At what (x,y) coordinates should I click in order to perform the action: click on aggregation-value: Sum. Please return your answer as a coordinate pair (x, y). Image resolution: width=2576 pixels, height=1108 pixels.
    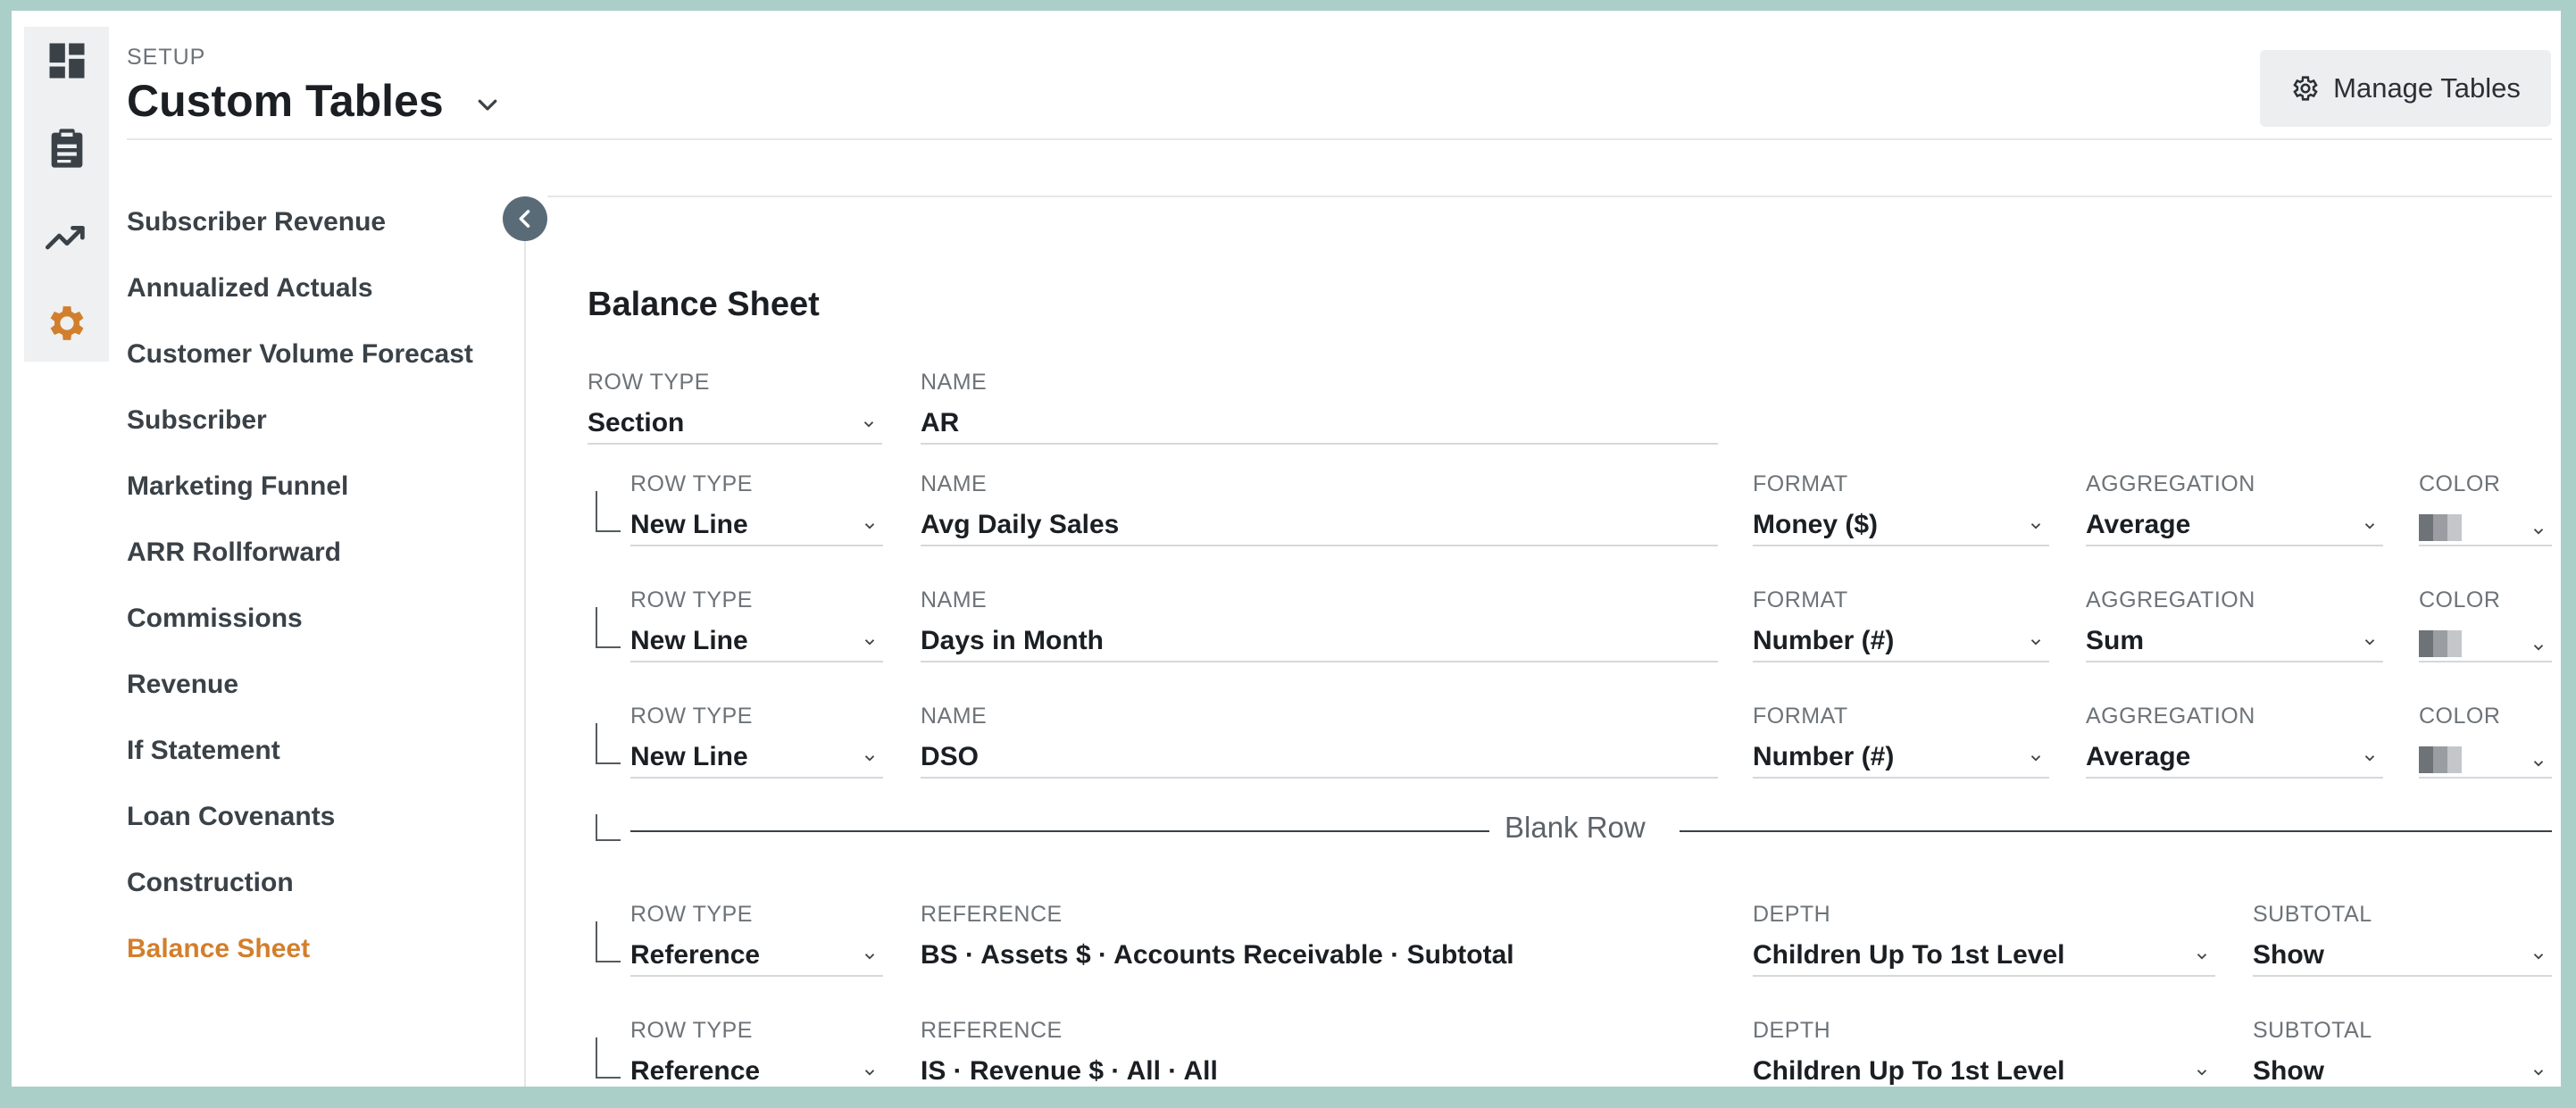
    Looking at the image, I should click on (2115, 640).